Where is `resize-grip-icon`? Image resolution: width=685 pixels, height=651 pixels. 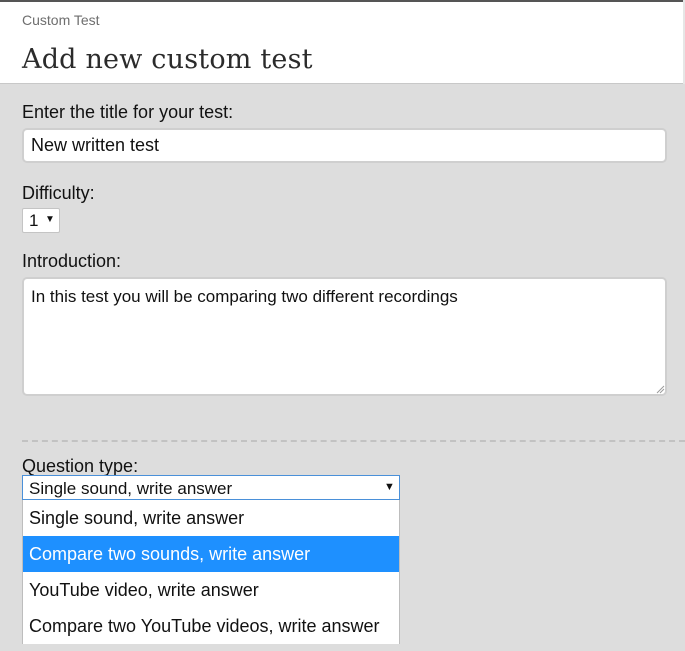
resize-grip-icon is located at coordinates (660, 389).